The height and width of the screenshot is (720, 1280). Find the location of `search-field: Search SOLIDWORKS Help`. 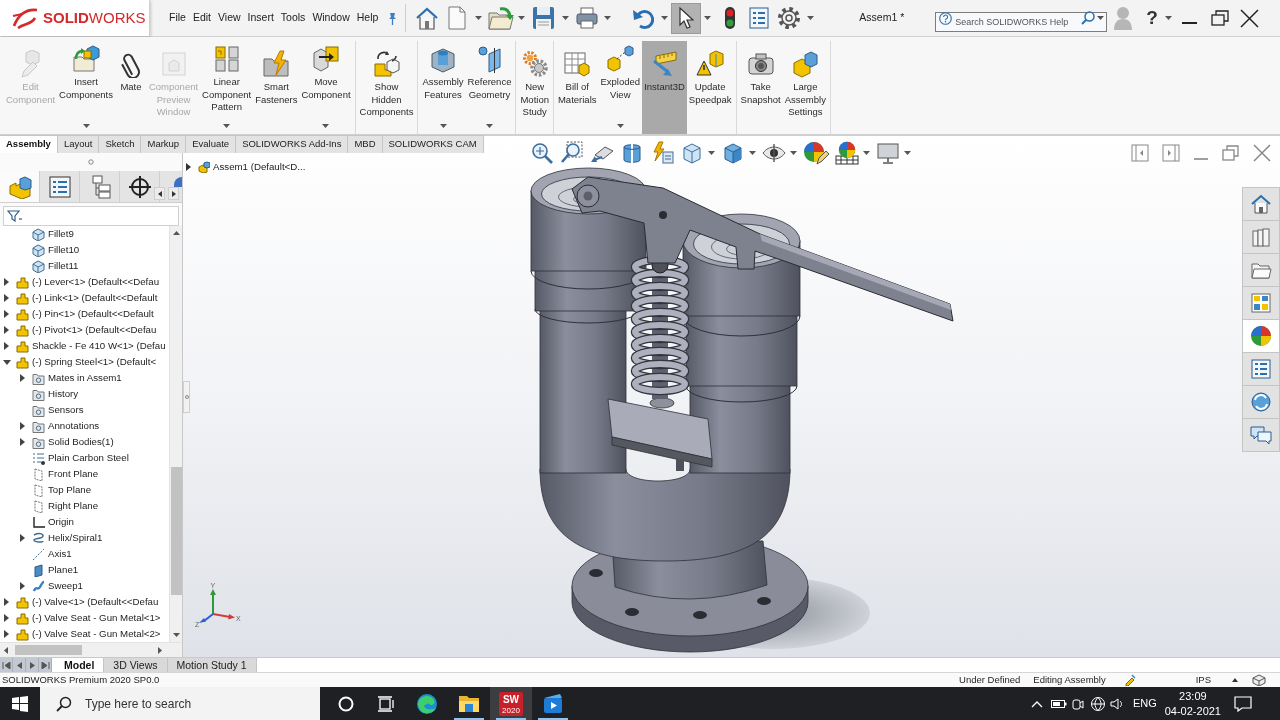

search-field: Search SOLIDWORKS Help is located at coordinates (1021, 22).